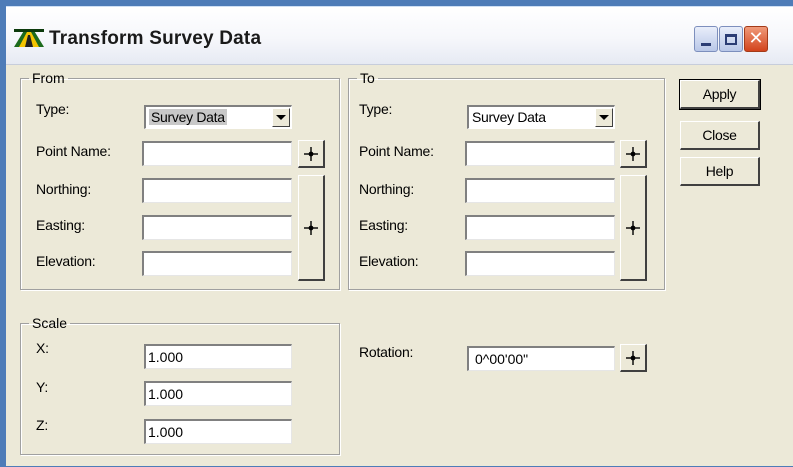 This screenshot has height=467, width=793. I want to click on close-icon: ✕, so click(756, 38).